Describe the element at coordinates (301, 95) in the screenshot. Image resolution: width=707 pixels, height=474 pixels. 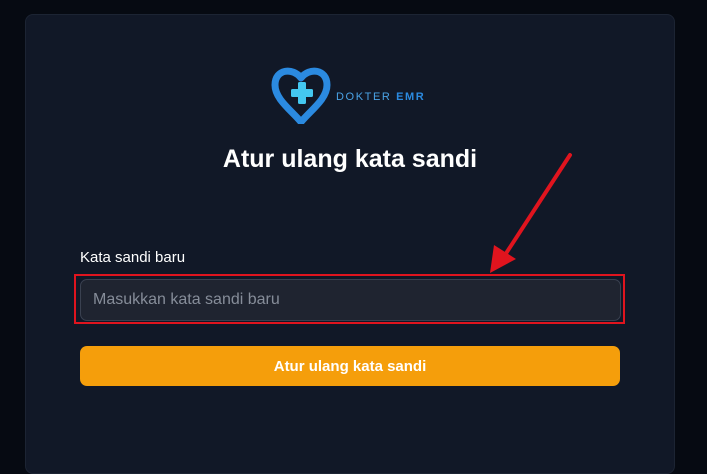
I see `heart-cross-logo-icon` at that location.